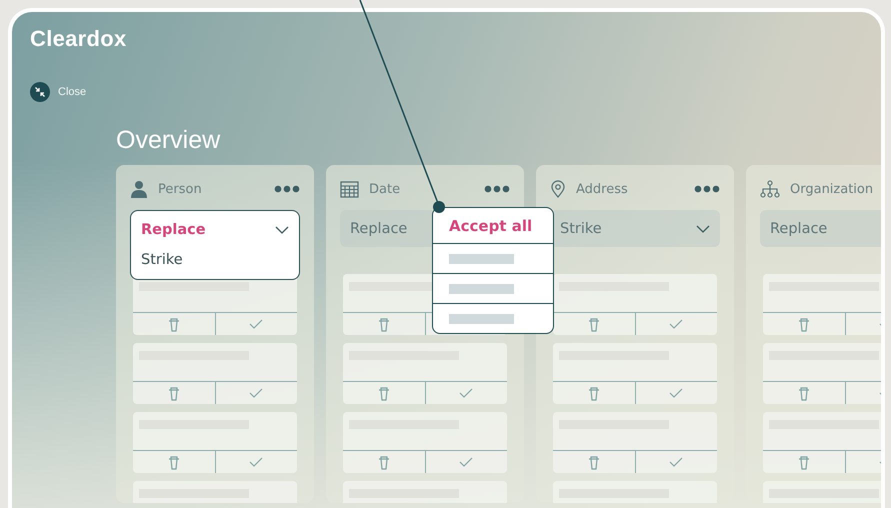  I want to click on dropdown-option: Strike, so click(215, 260).